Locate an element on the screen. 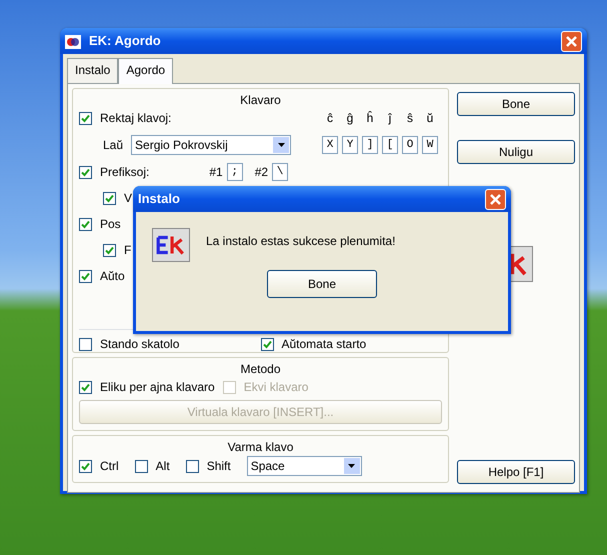  letter-label: ŭ is located at coordinates (430, 118).